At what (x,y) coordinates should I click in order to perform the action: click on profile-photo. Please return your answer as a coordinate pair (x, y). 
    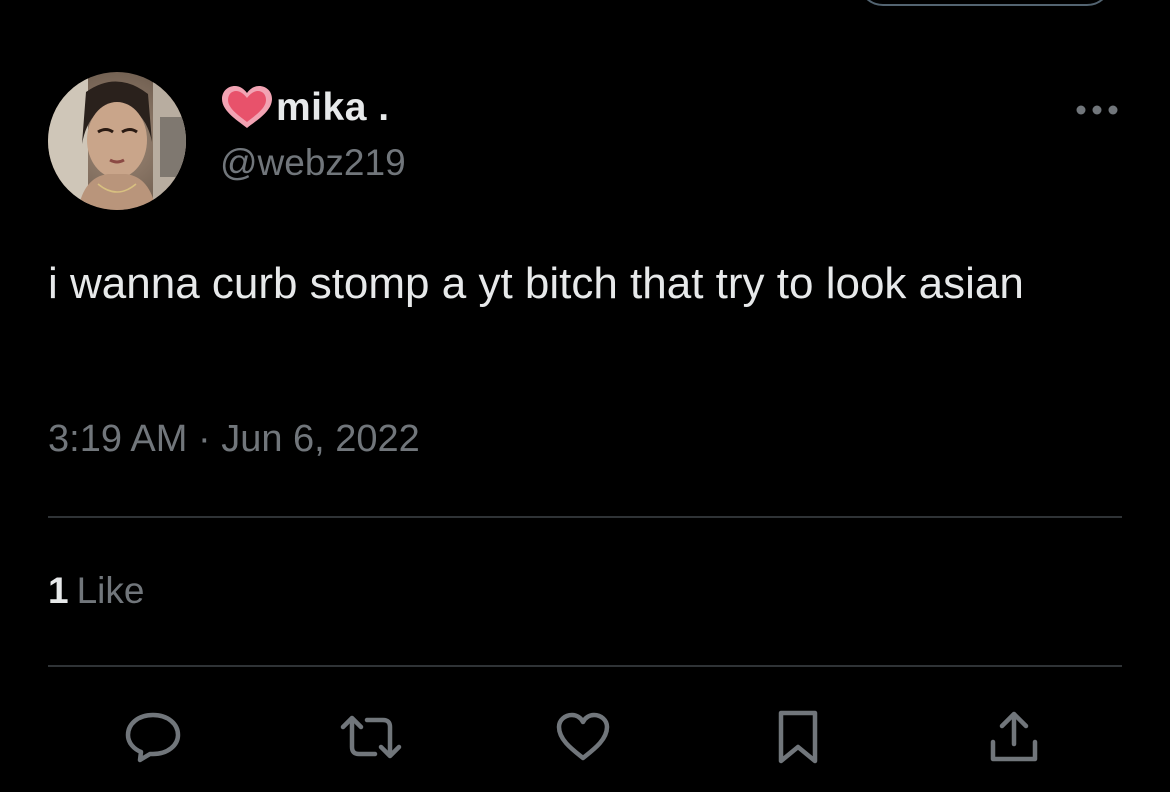
    Looking at the image, I should click on (117, 141).